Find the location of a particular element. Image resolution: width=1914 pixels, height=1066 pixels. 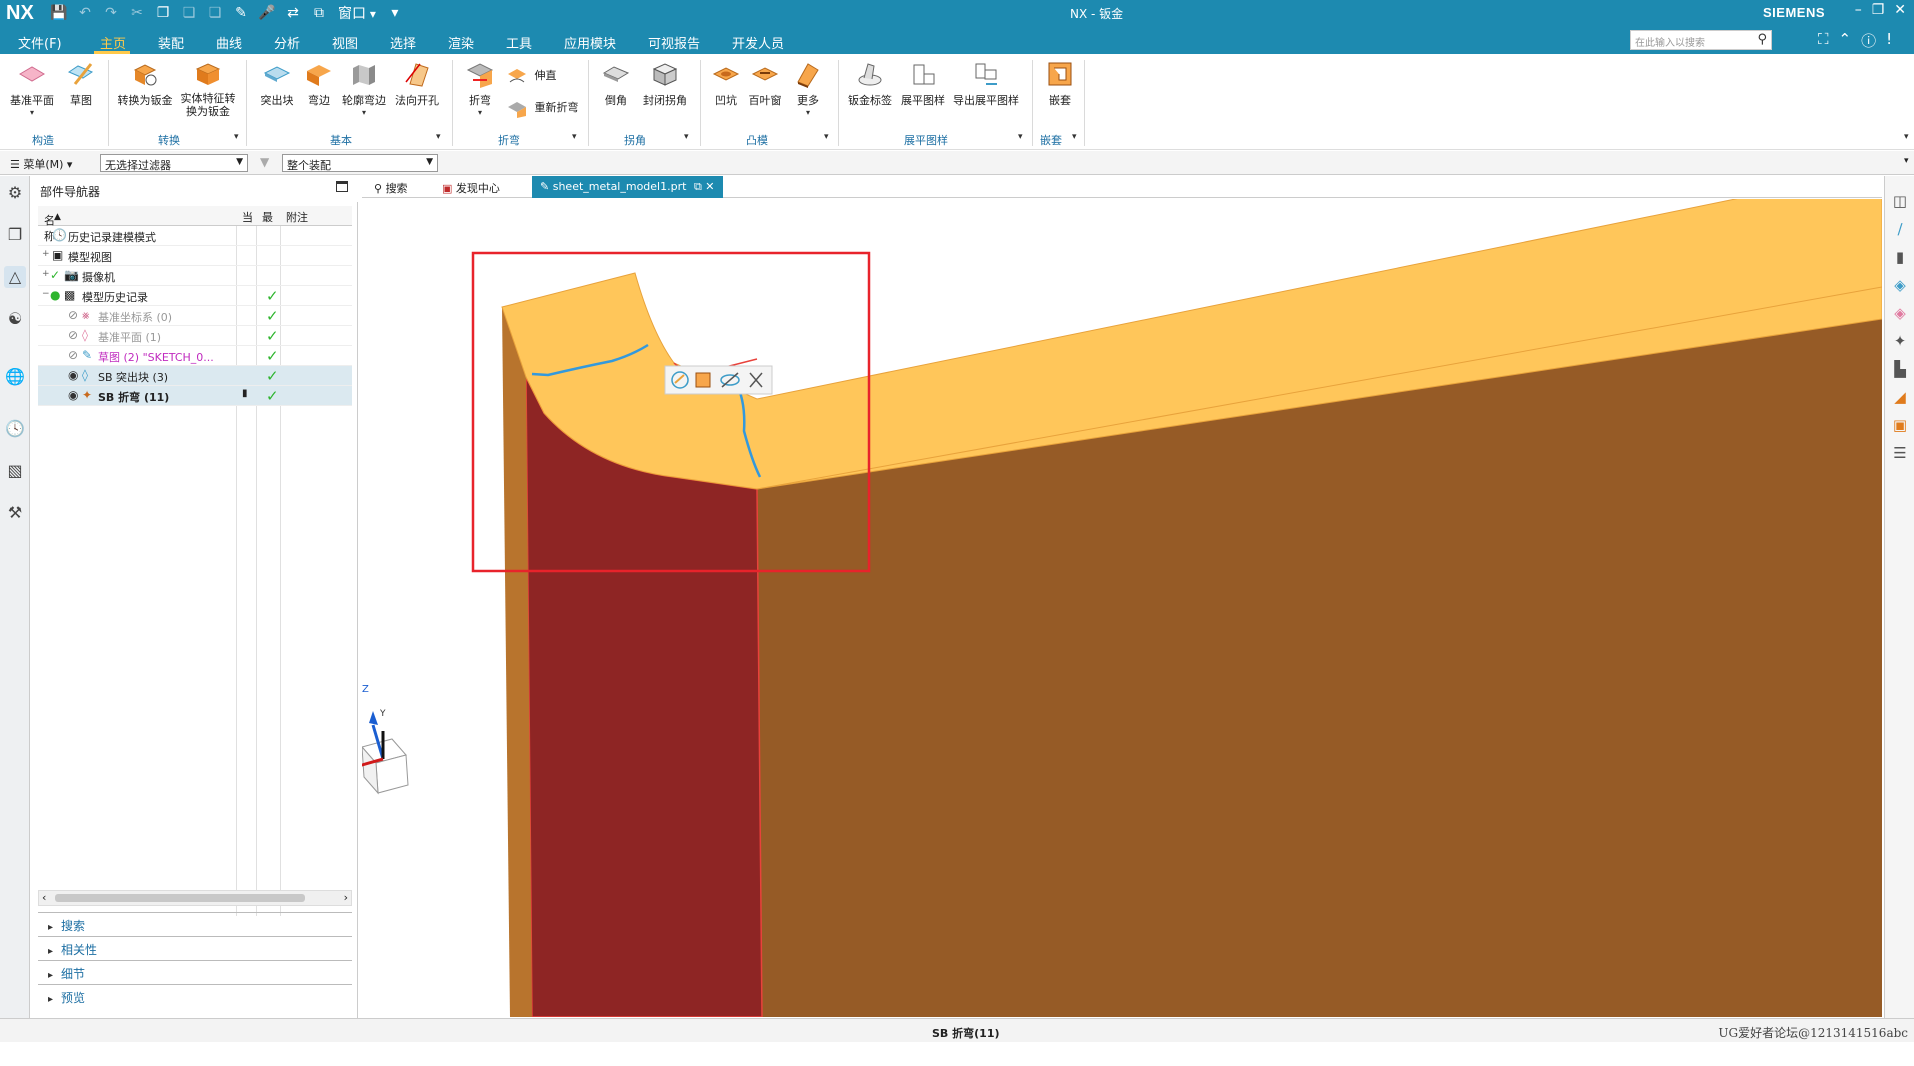

datum-plane-icon: ◈ is located at coordinates (1900, 313).